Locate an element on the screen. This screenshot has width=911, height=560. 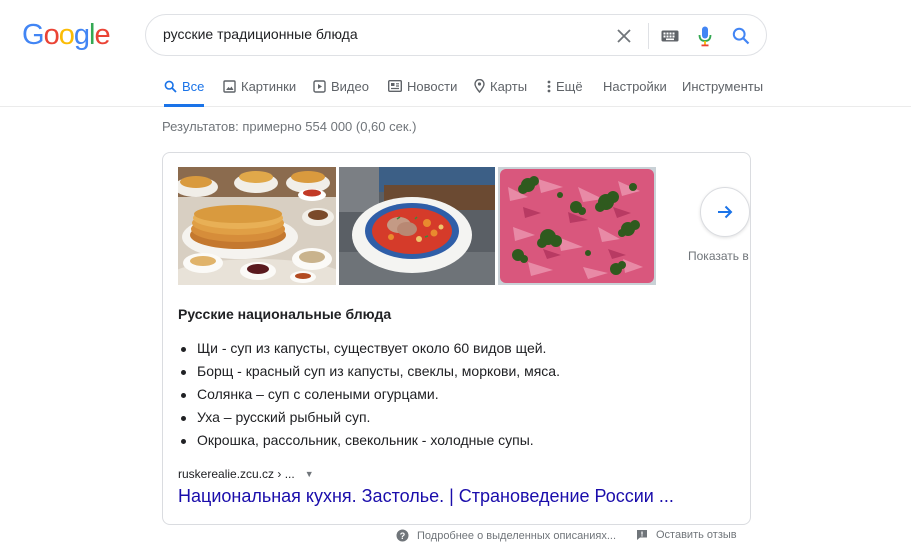
logo-letter: g is located at coordinates (81, 34).